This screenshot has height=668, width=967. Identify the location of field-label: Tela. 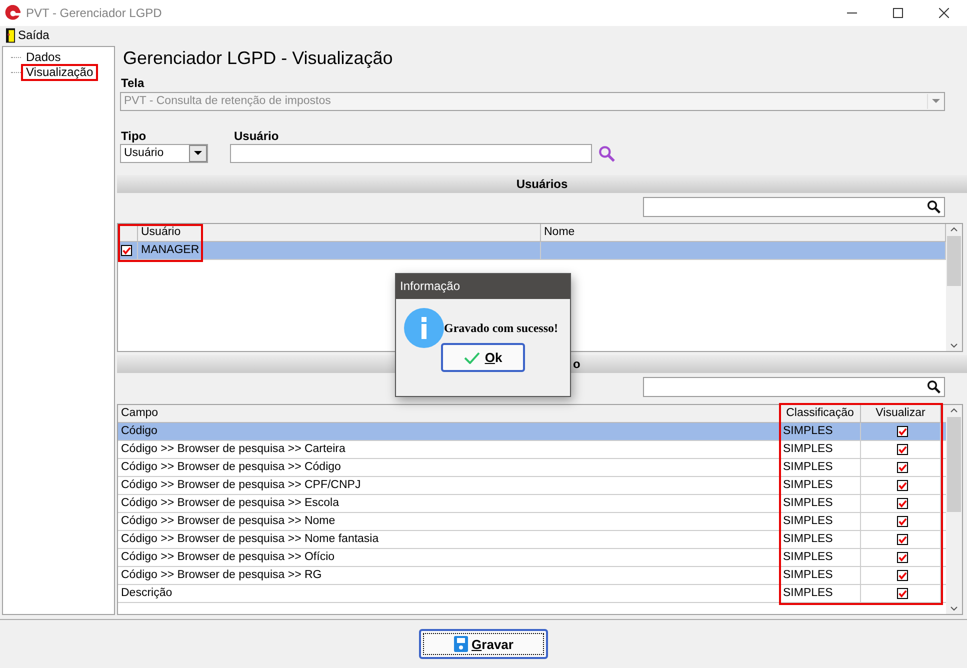
(133, 84).